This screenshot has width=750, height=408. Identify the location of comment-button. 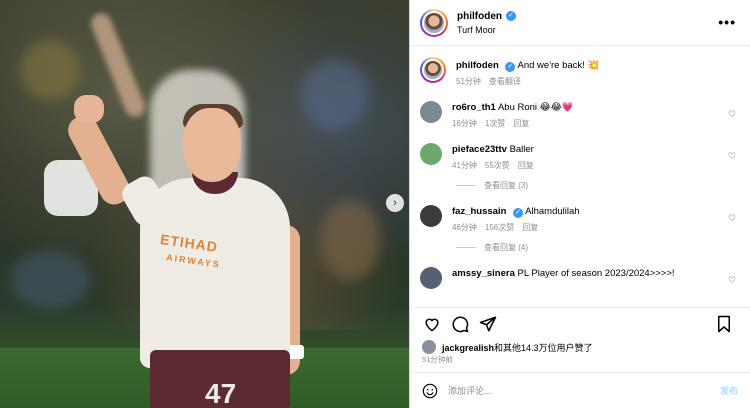
(460, 324).